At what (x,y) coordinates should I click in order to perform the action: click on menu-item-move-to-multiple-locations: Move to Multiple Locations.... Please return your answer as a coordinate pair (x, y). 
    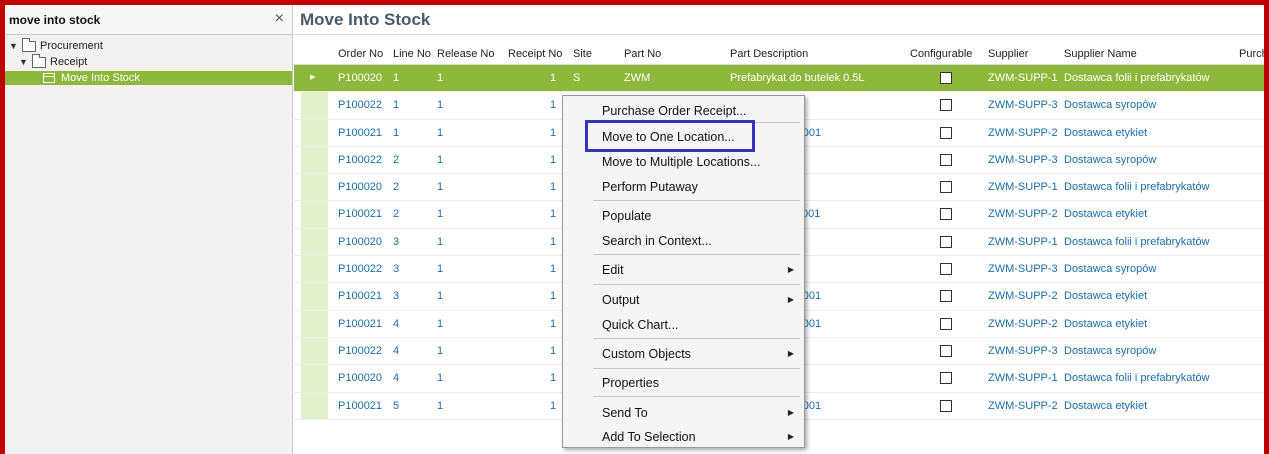
    Looking at the image, I should click on (683, 162).